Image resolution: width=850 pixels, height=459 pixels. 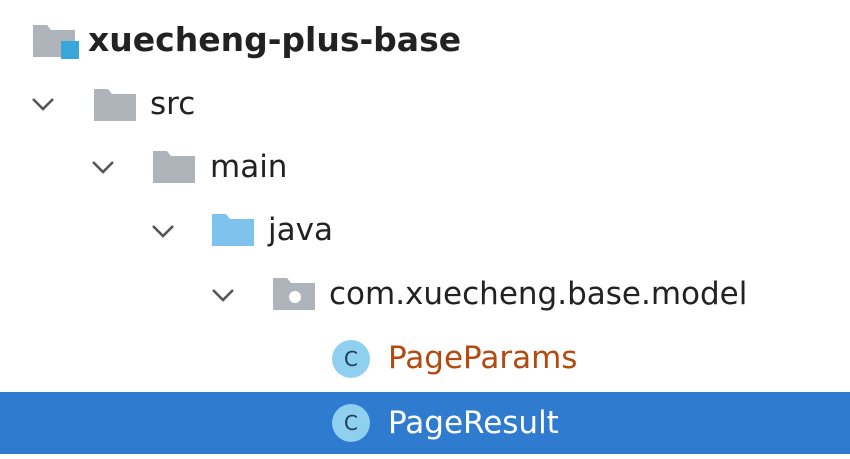 What do you see at coordinates (249, 167) in the screenshot?
I see `folder-label-main: main` at bounding box center [249, 167].